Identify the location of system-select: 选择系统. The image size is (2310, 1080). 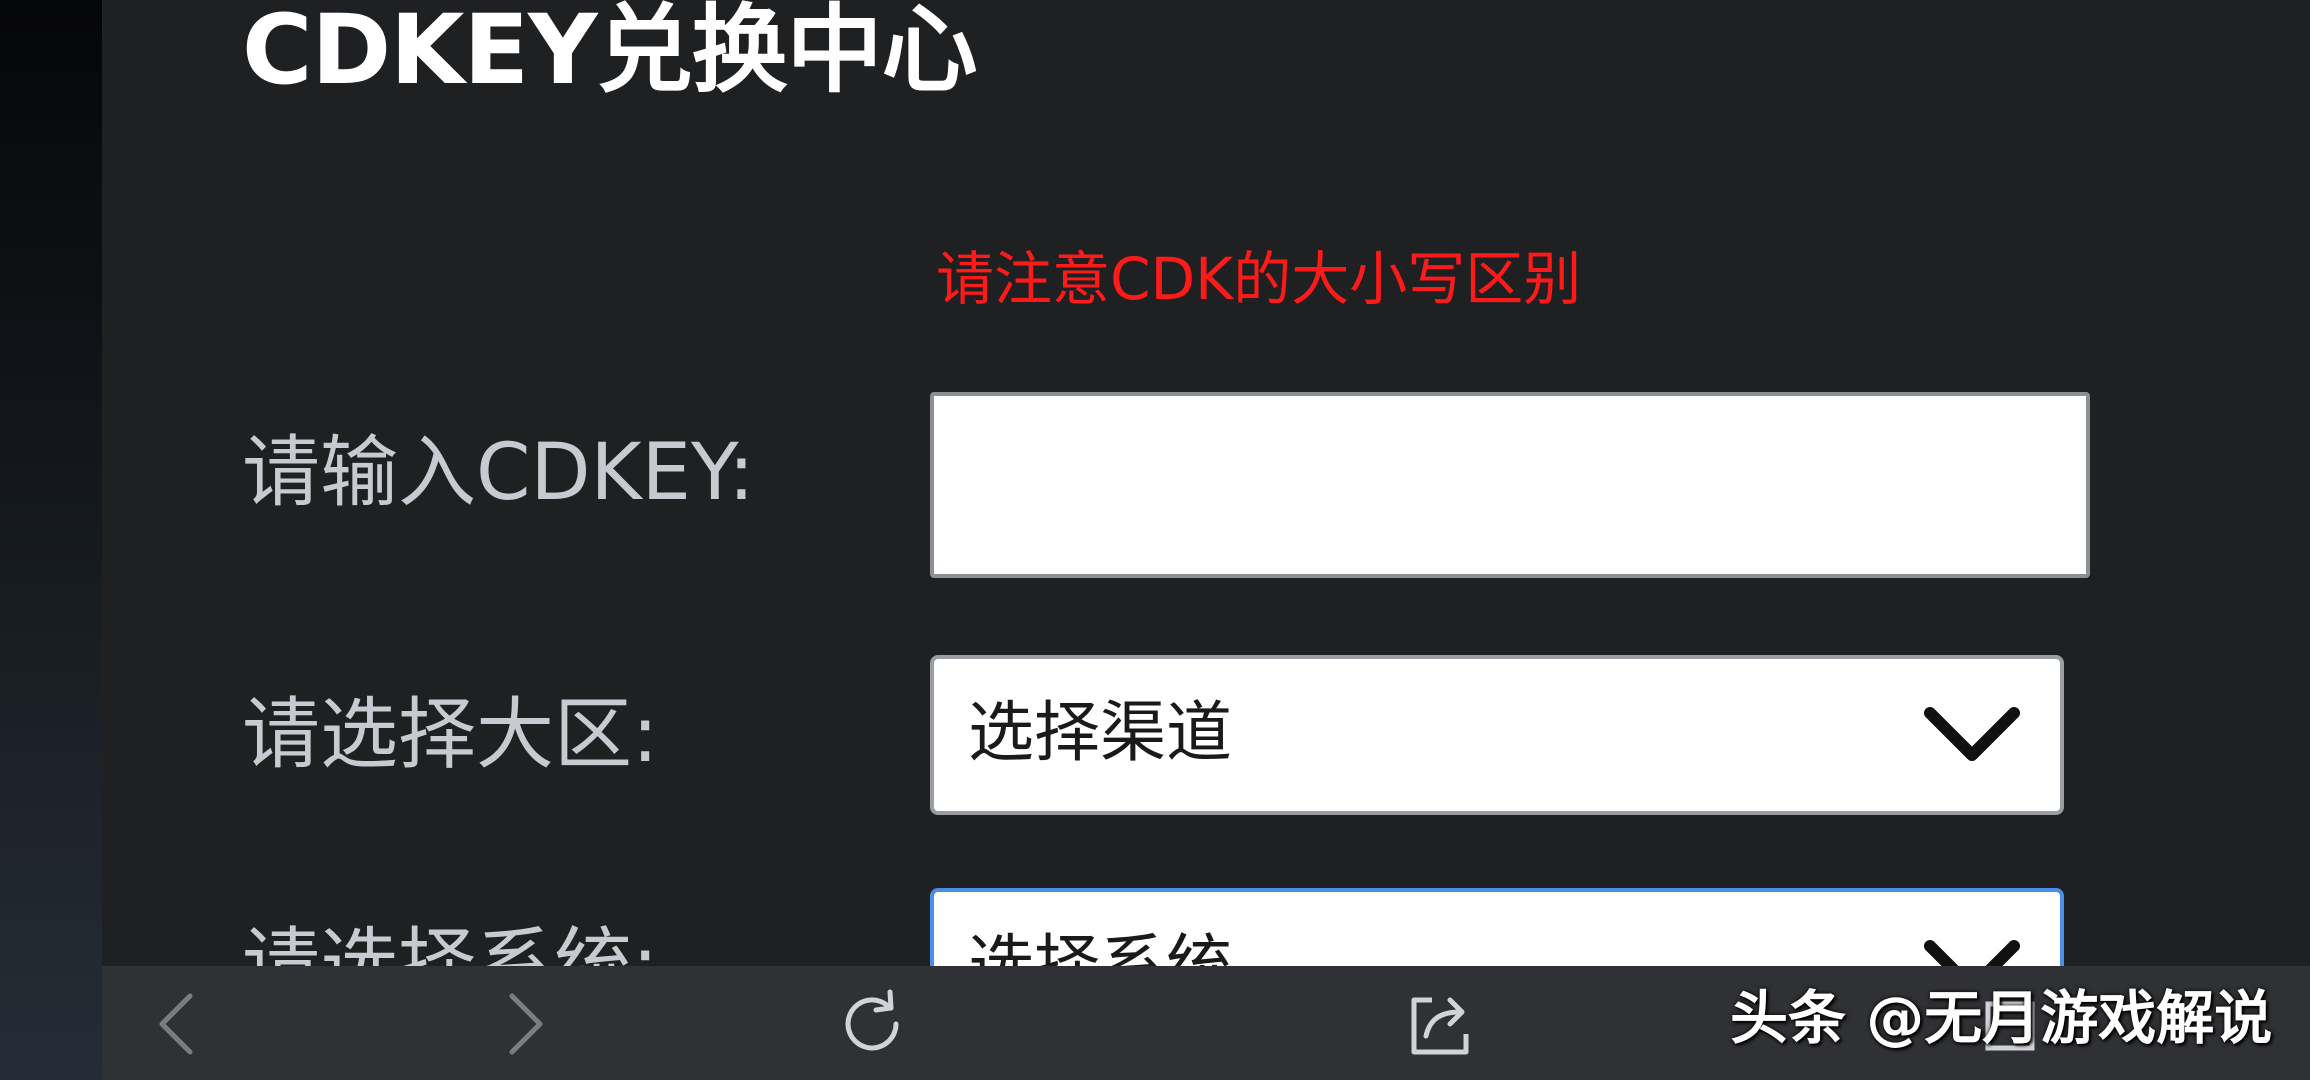
(1497, 927).